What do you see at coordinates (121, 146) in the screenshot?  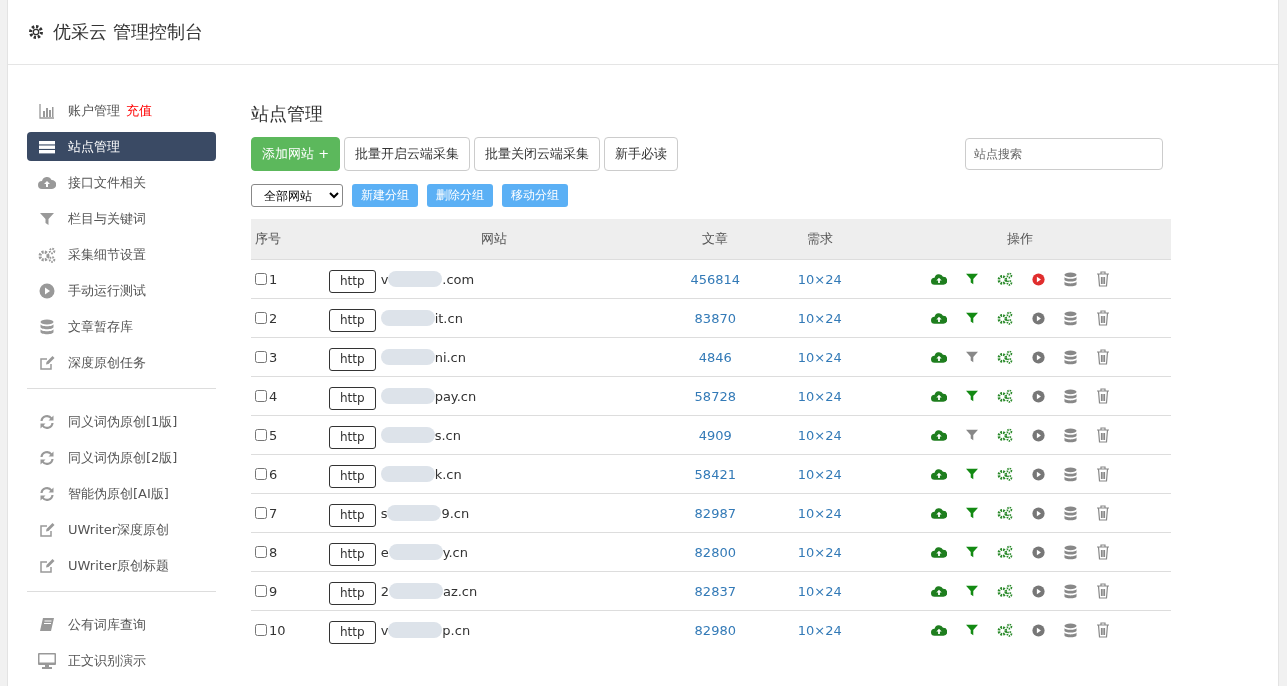 I see `sidebar-item: 站点管理` at bounding box center [121, 146].